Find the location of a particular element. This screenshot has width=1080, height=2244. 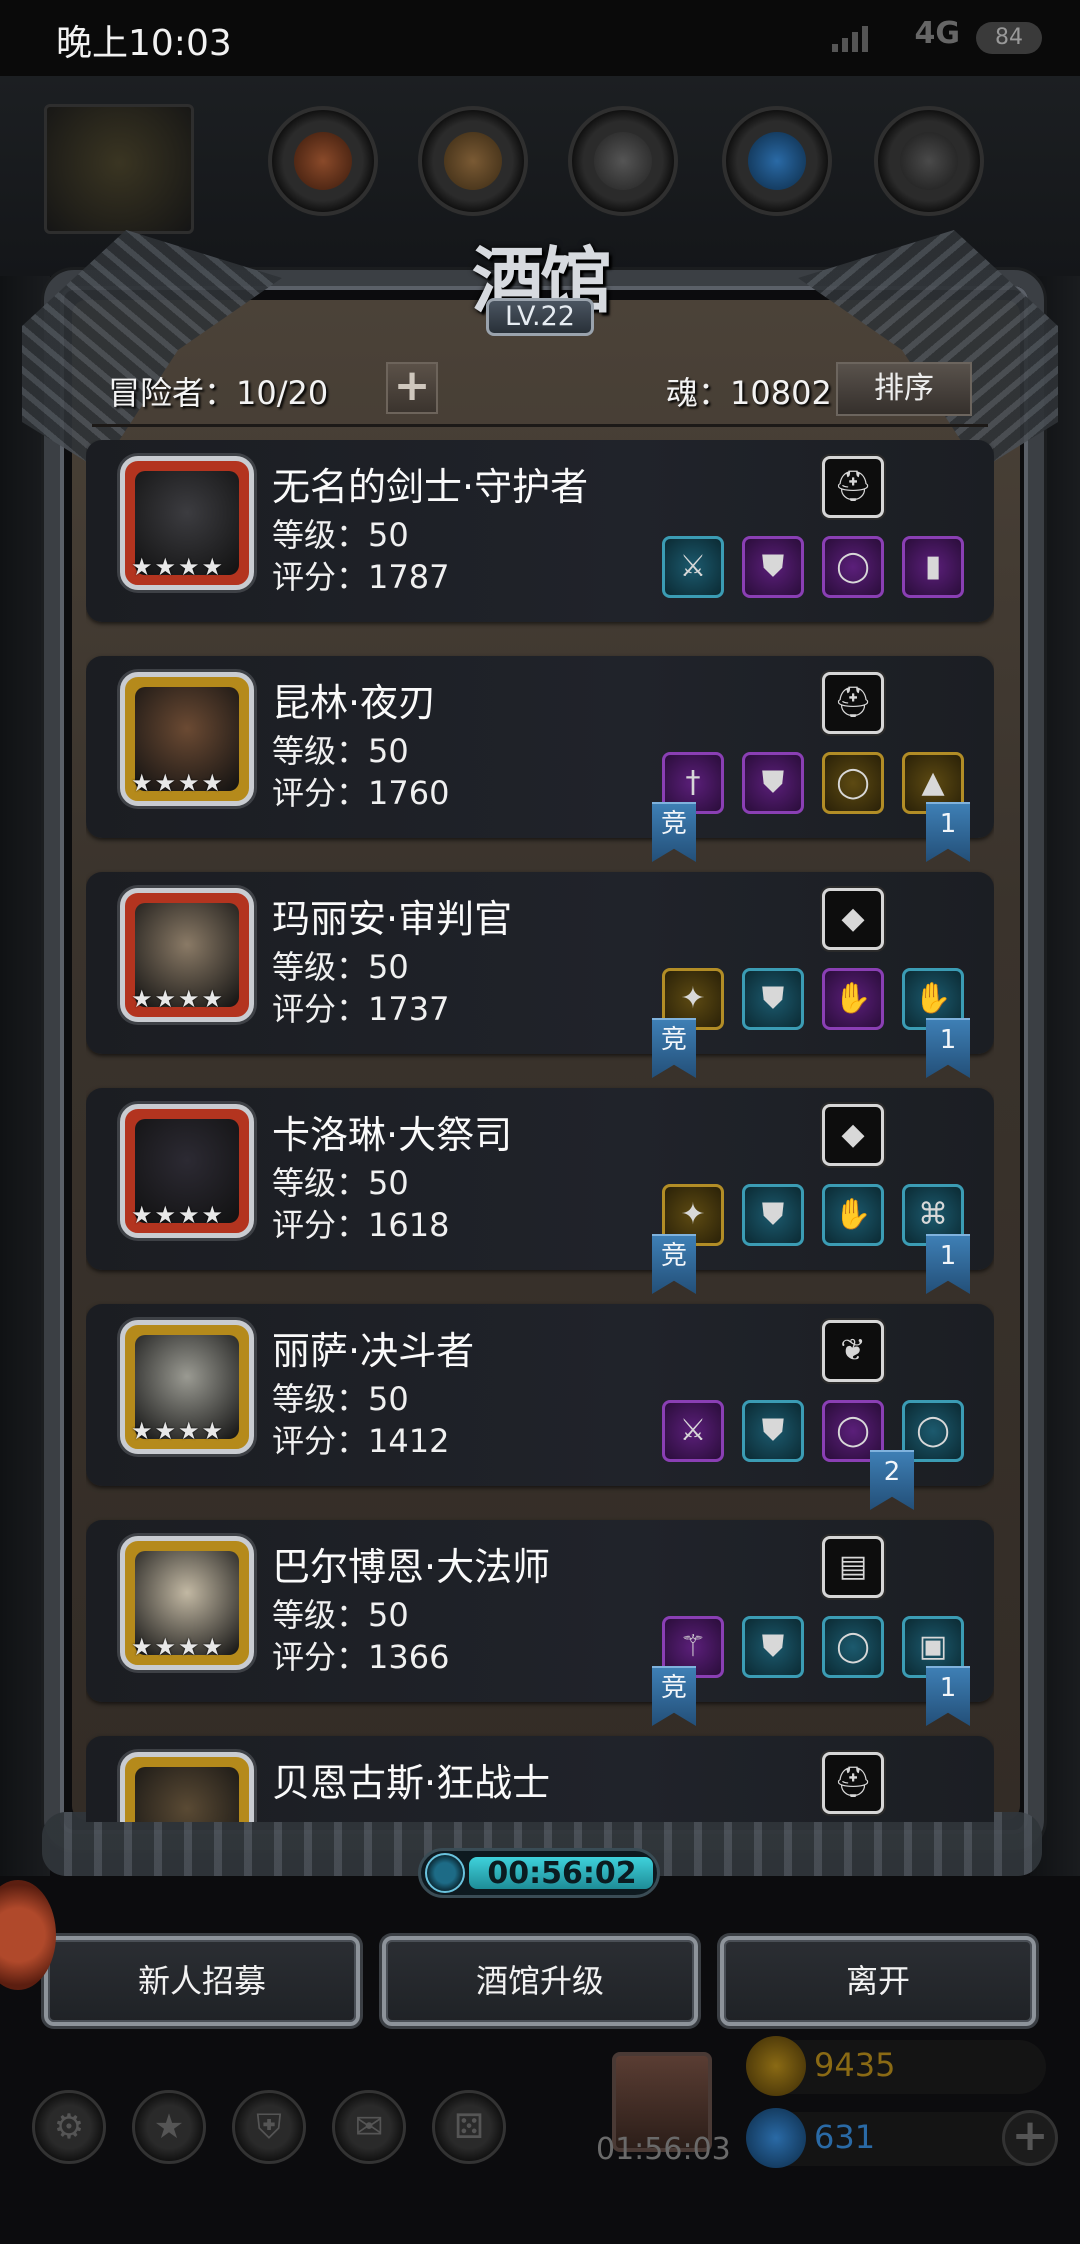

hero-card: ★★★★ 玛丽安·审判官 等级：50 评分：1737 ◆ ✦ ⛊ ✋ ✋ 竞 1 is located at coordinates (540, 975).